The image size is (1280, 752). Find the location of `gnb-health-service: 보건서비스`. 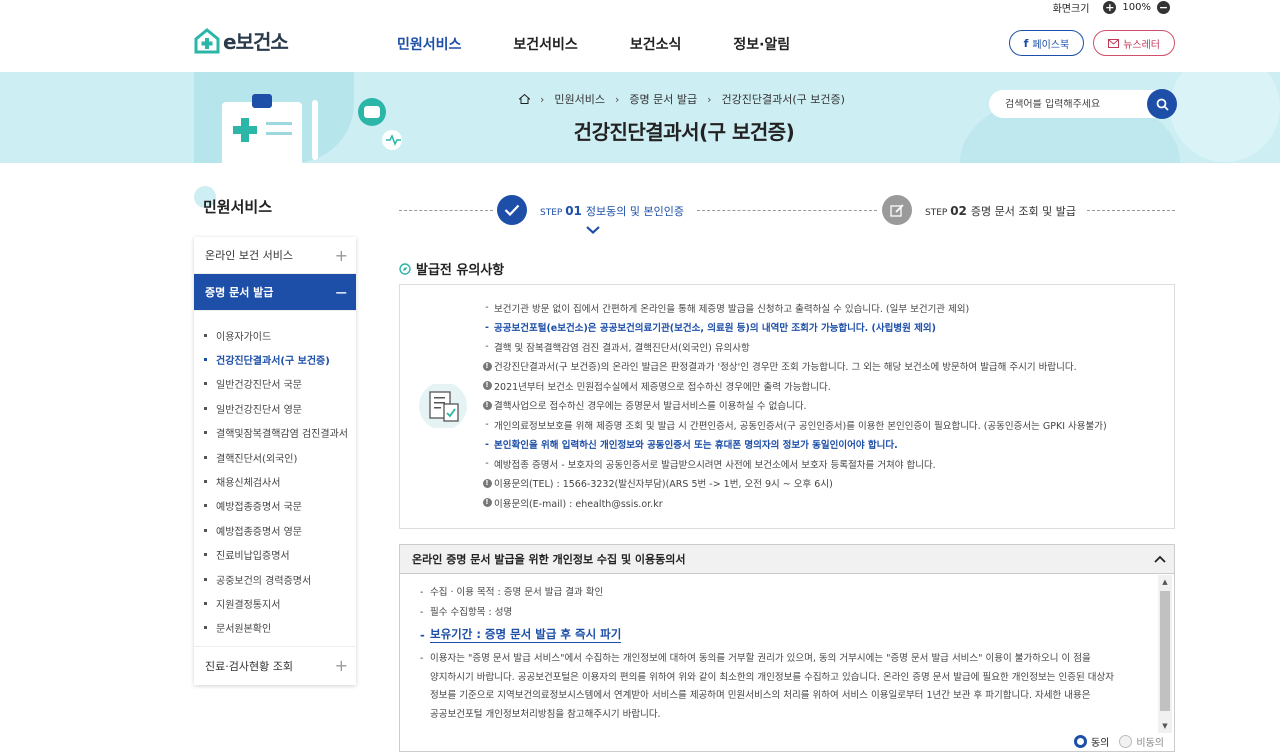

gnb-health-service: 보건서비스 is located at coordinates (545, 44).